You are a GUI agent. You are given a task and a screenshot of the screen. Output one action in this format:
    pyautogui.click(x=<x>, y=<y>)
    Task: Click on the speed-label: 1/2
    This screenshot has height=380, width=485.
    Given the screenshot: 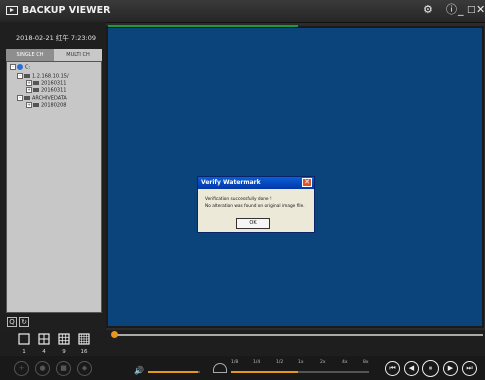 What is the action you would take?
    pyautogui.click(x=280, y=362)
    